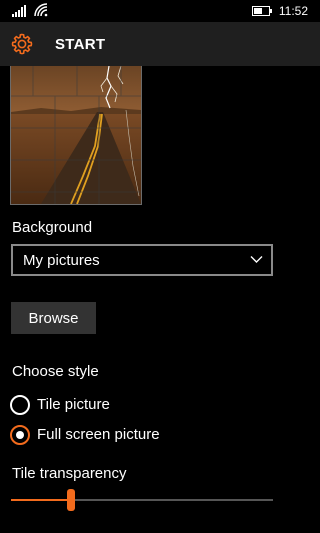  I want to click on status-time: 11:52, so click(293, 11).